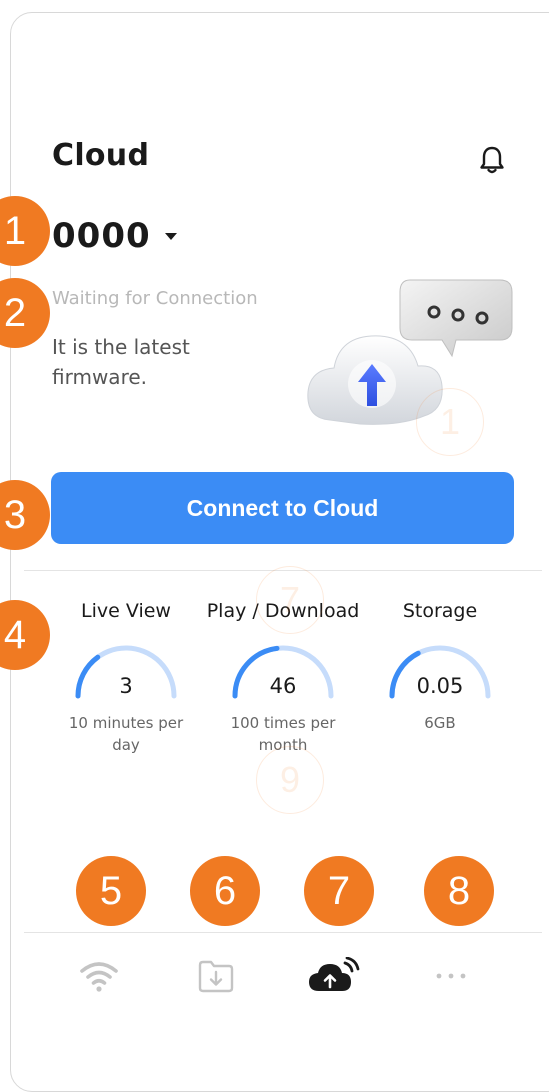  What do you see at coordinates (283, 932) in the screenshot?
I see `tabbar-divider` at bounding box center [283, 932].